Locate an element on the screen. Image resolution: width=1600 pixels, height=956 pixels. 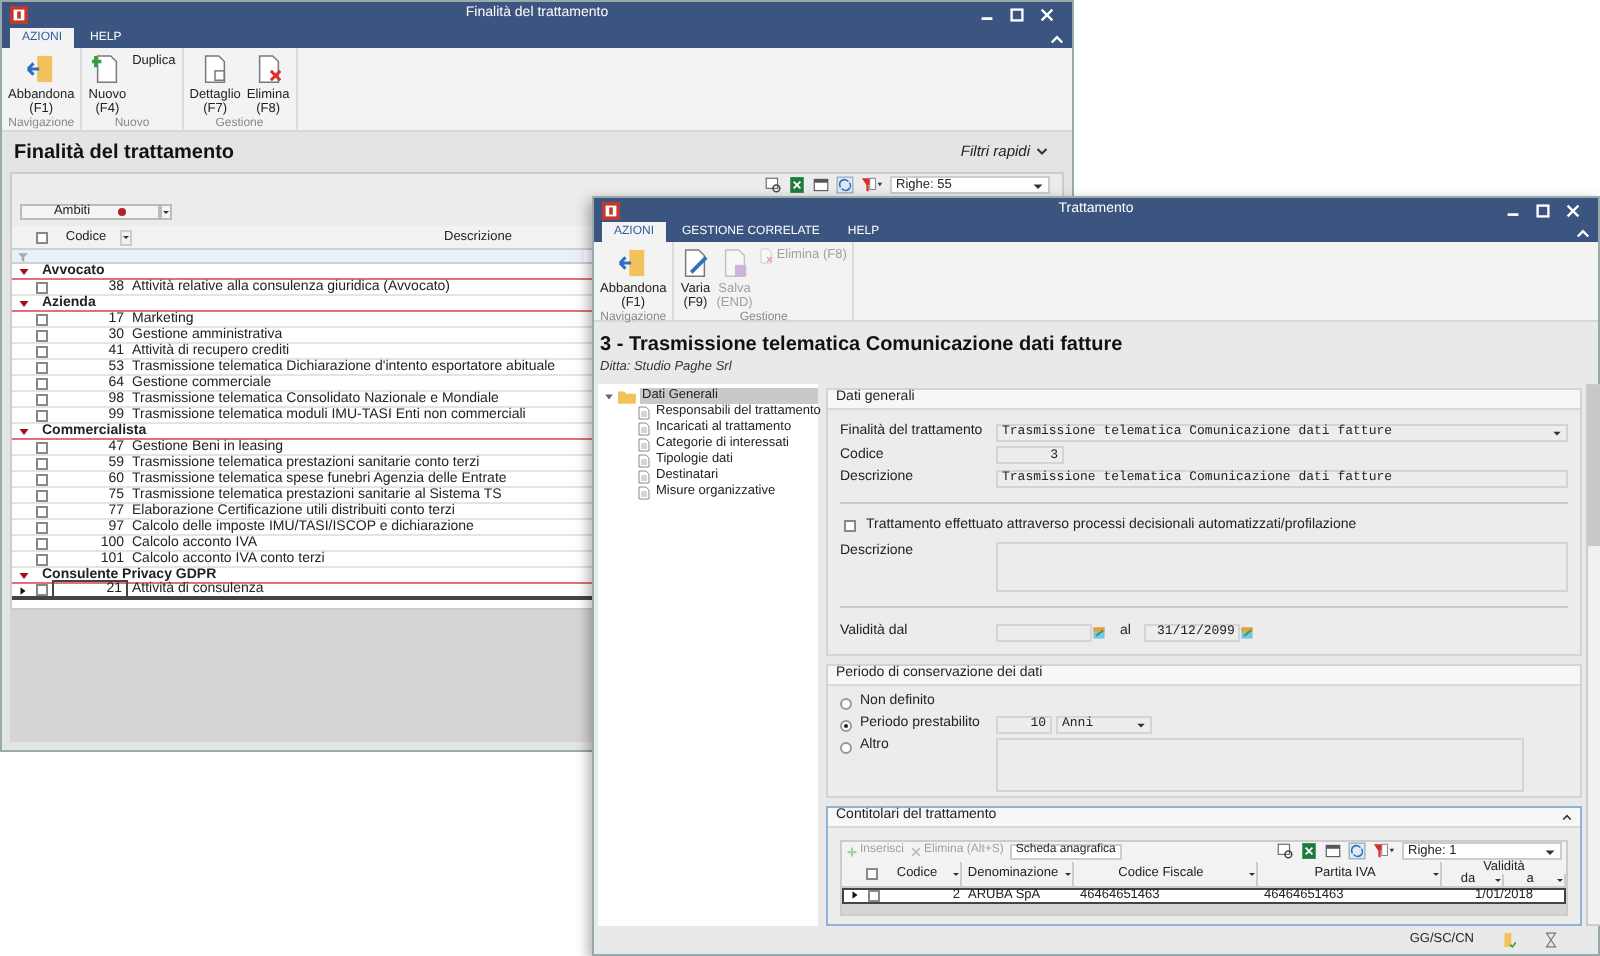
edit-document-icon is located at coordinates (695, 263).